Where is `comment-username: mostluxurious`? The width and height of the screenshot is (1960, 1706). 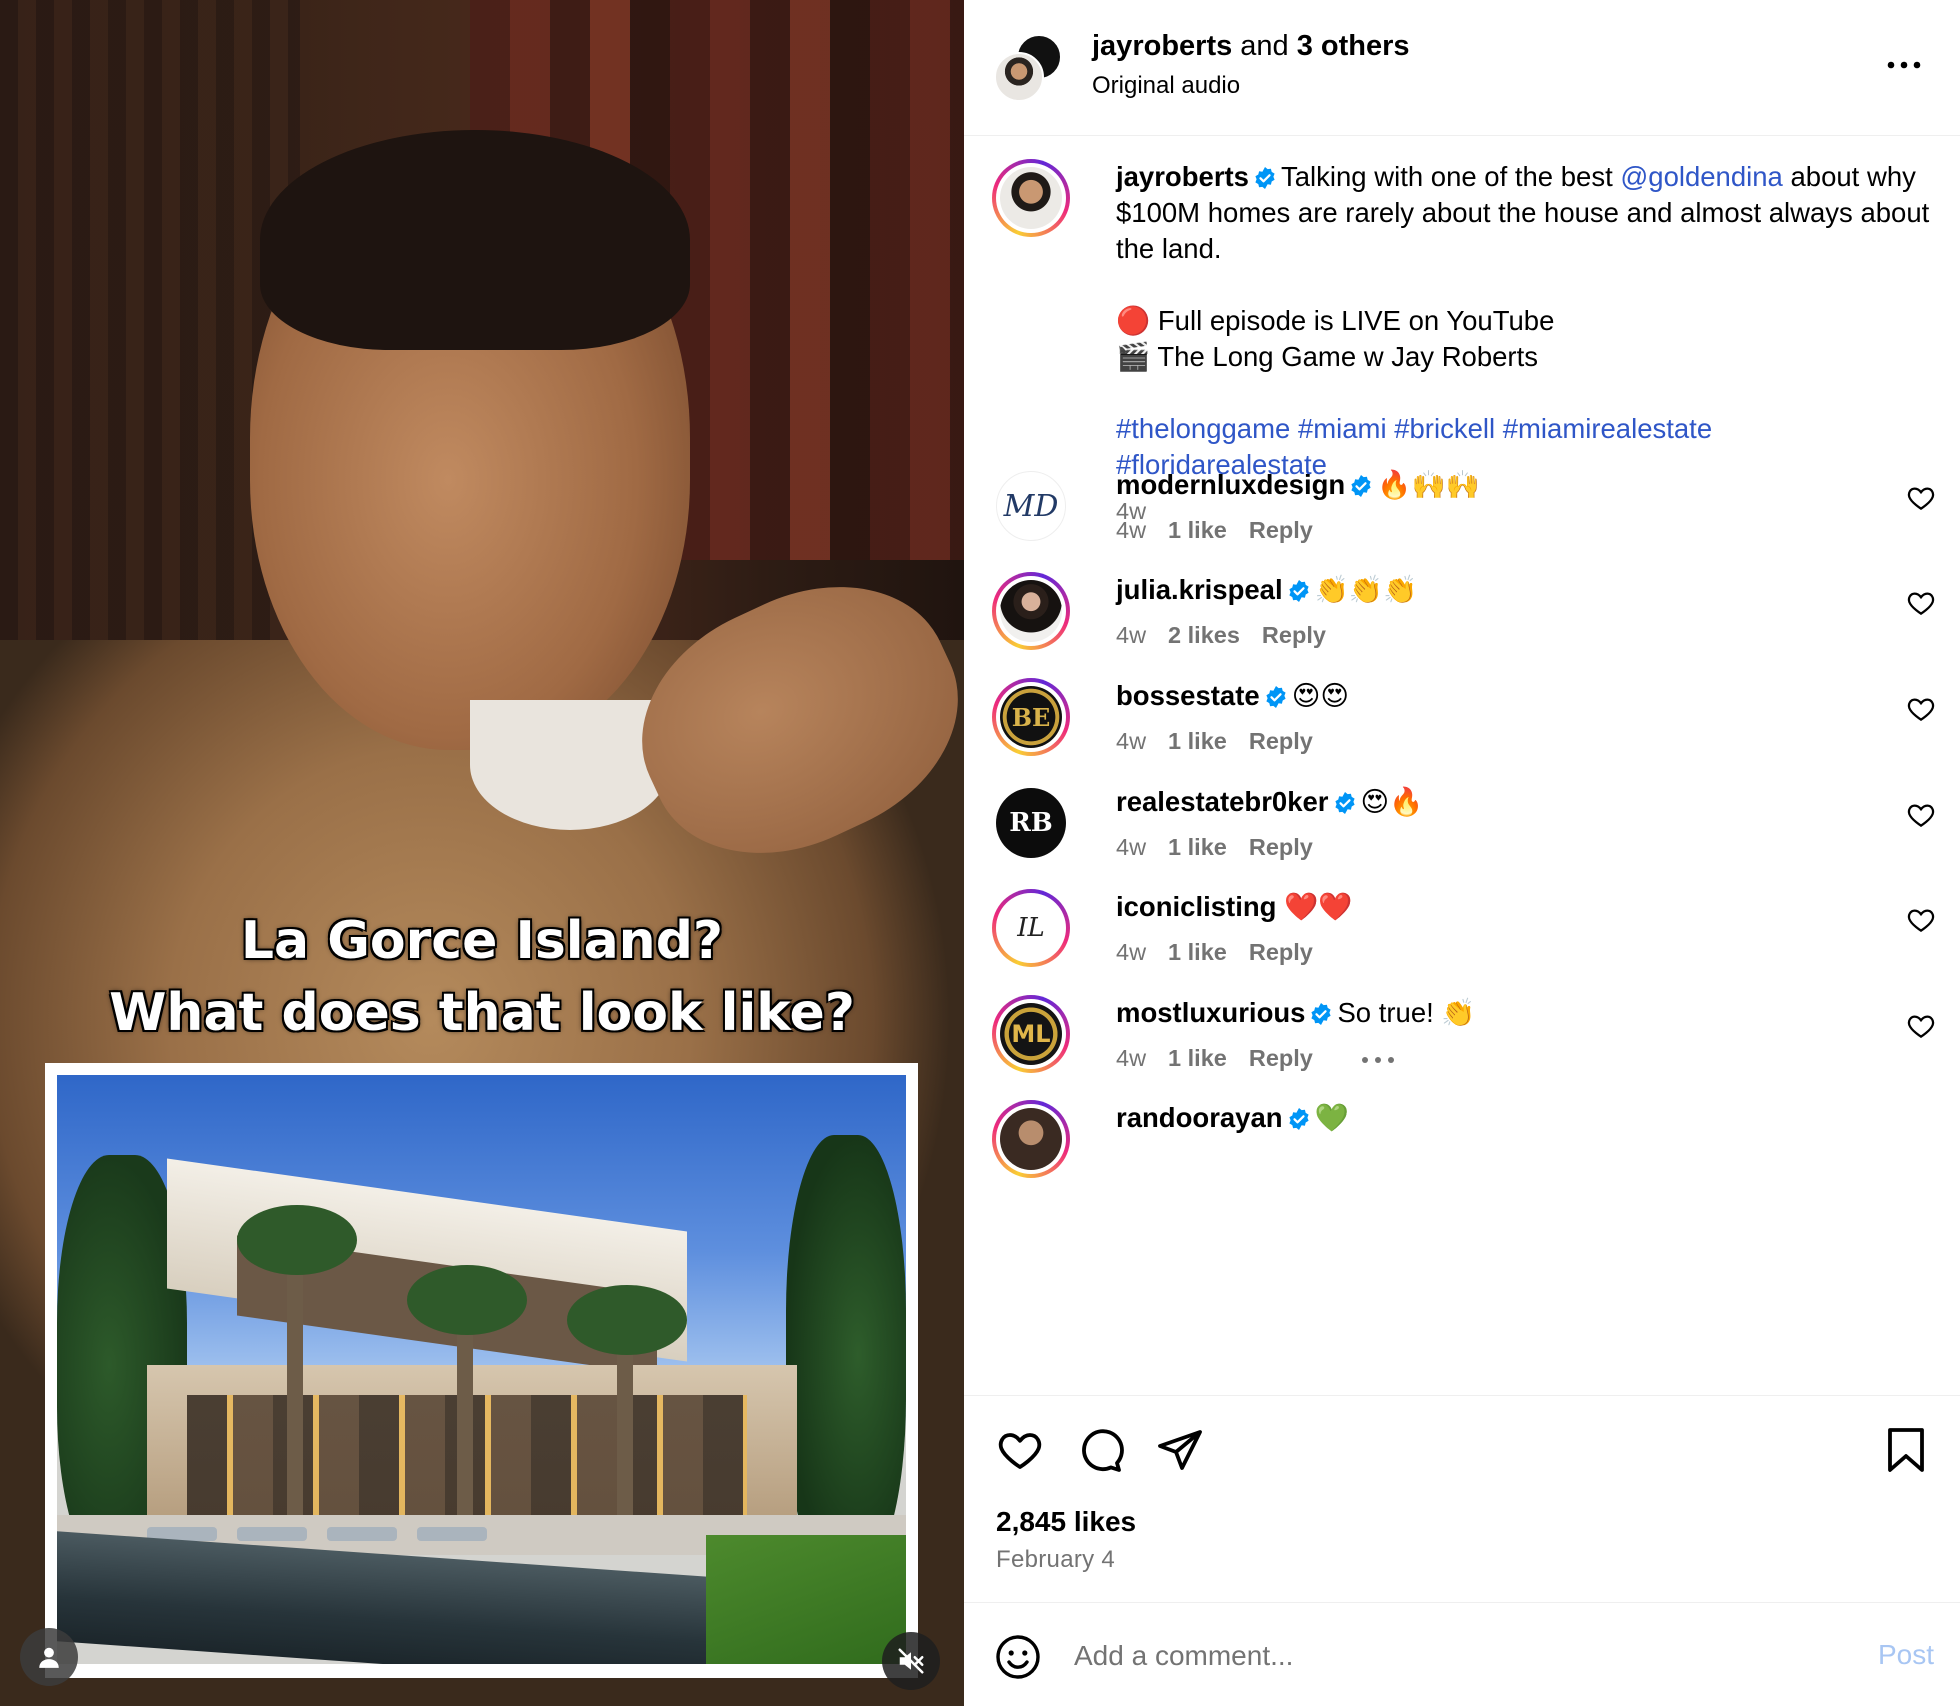
comment-username: mostluxurious is located at coordinates (1210, 1012).